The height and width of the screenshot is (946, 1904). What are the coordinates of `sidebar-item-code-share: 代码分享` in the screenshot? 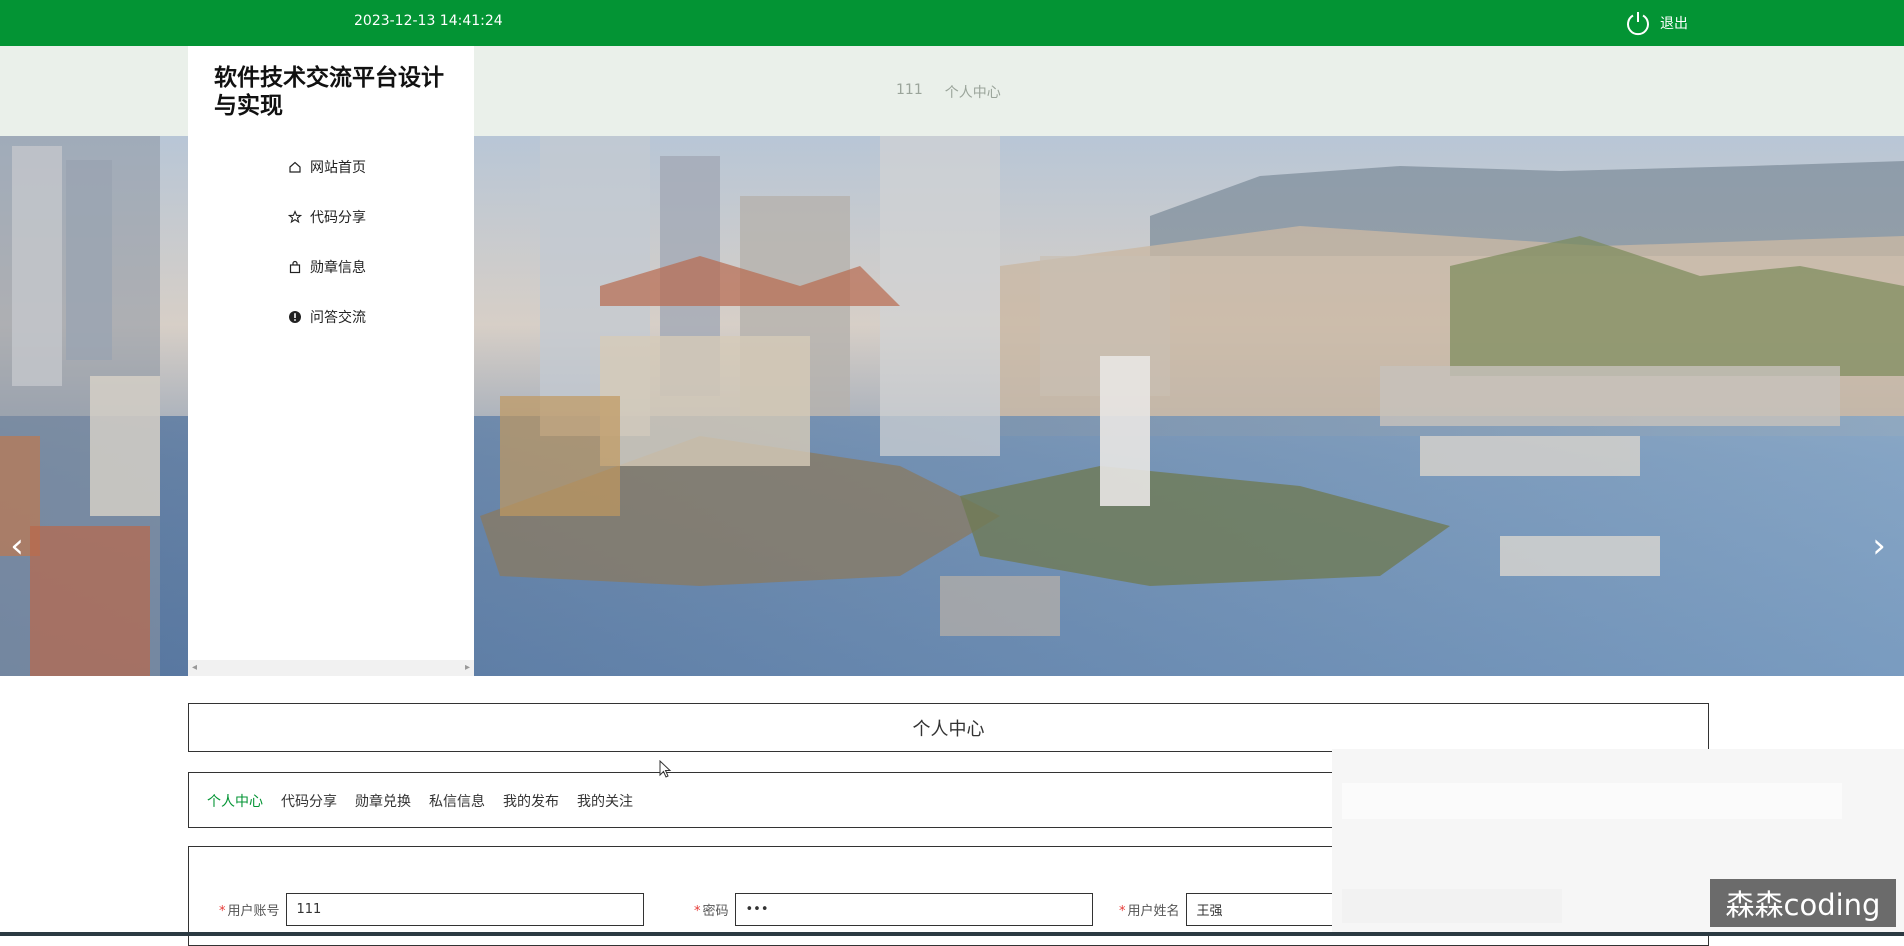 It's located at (327, 217).